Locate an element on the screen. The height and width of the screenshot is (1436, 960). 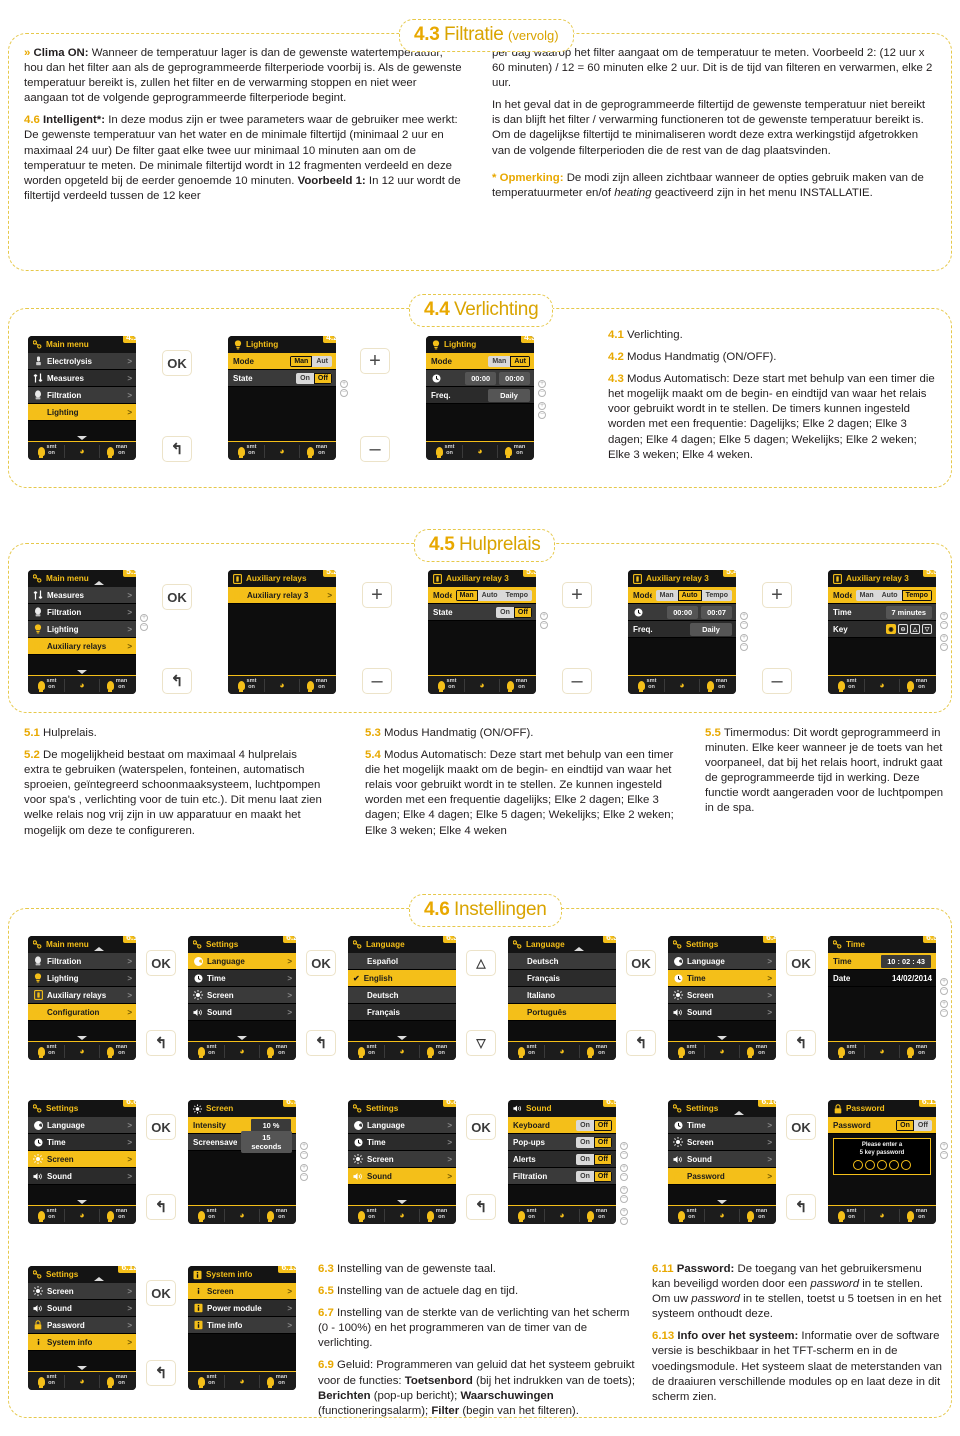
key-option-icon: ▽ is located at coordinates (927, 629).